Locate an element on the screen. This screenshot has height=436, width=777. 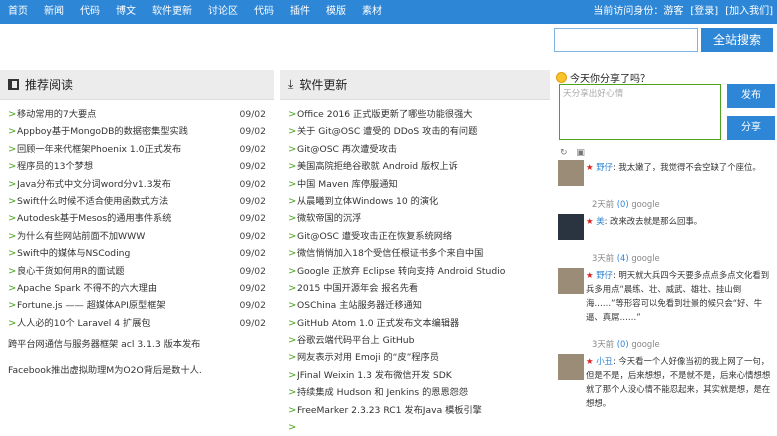
list-item: > FreeMarker 2.3.23 RC1 发布Java 模板引擎 is located at coordinates (419, 410).